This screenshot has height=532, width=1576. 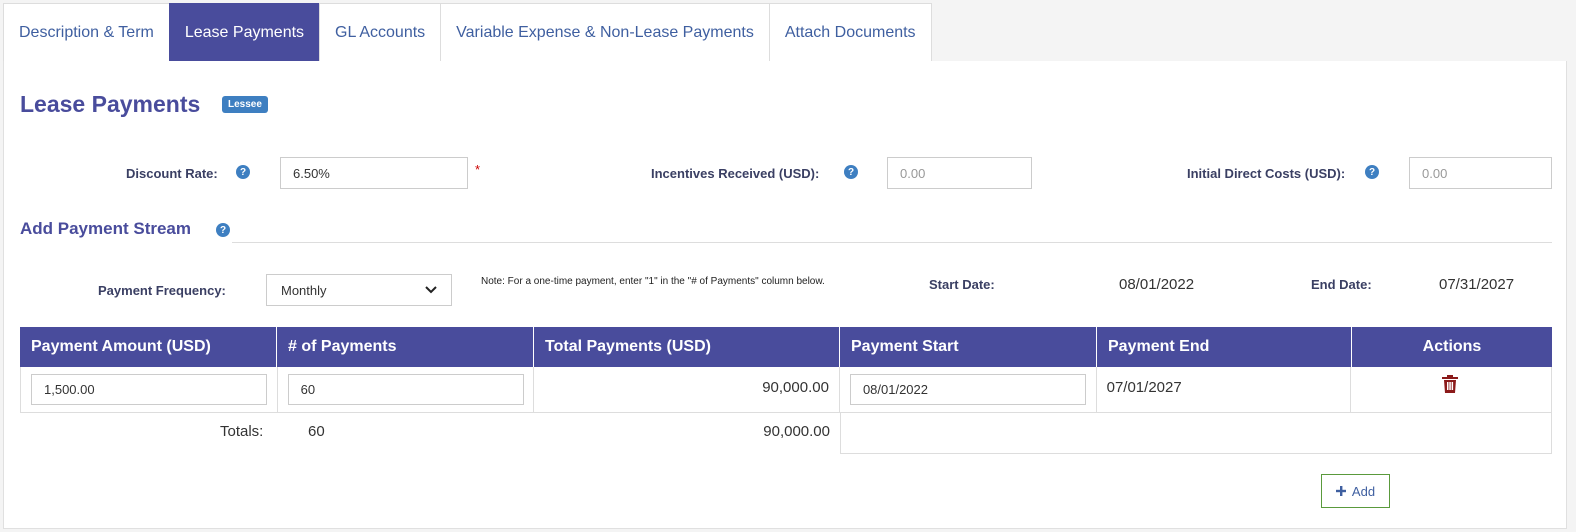 I want to click on tab-gl-accounts: GL Accounts, so click(x=380, y=32).